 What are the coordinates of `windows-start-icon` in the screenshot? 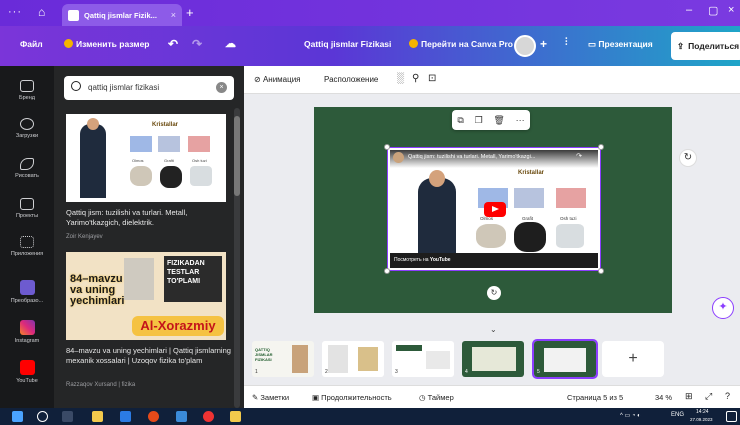 It's located at (17, 416).